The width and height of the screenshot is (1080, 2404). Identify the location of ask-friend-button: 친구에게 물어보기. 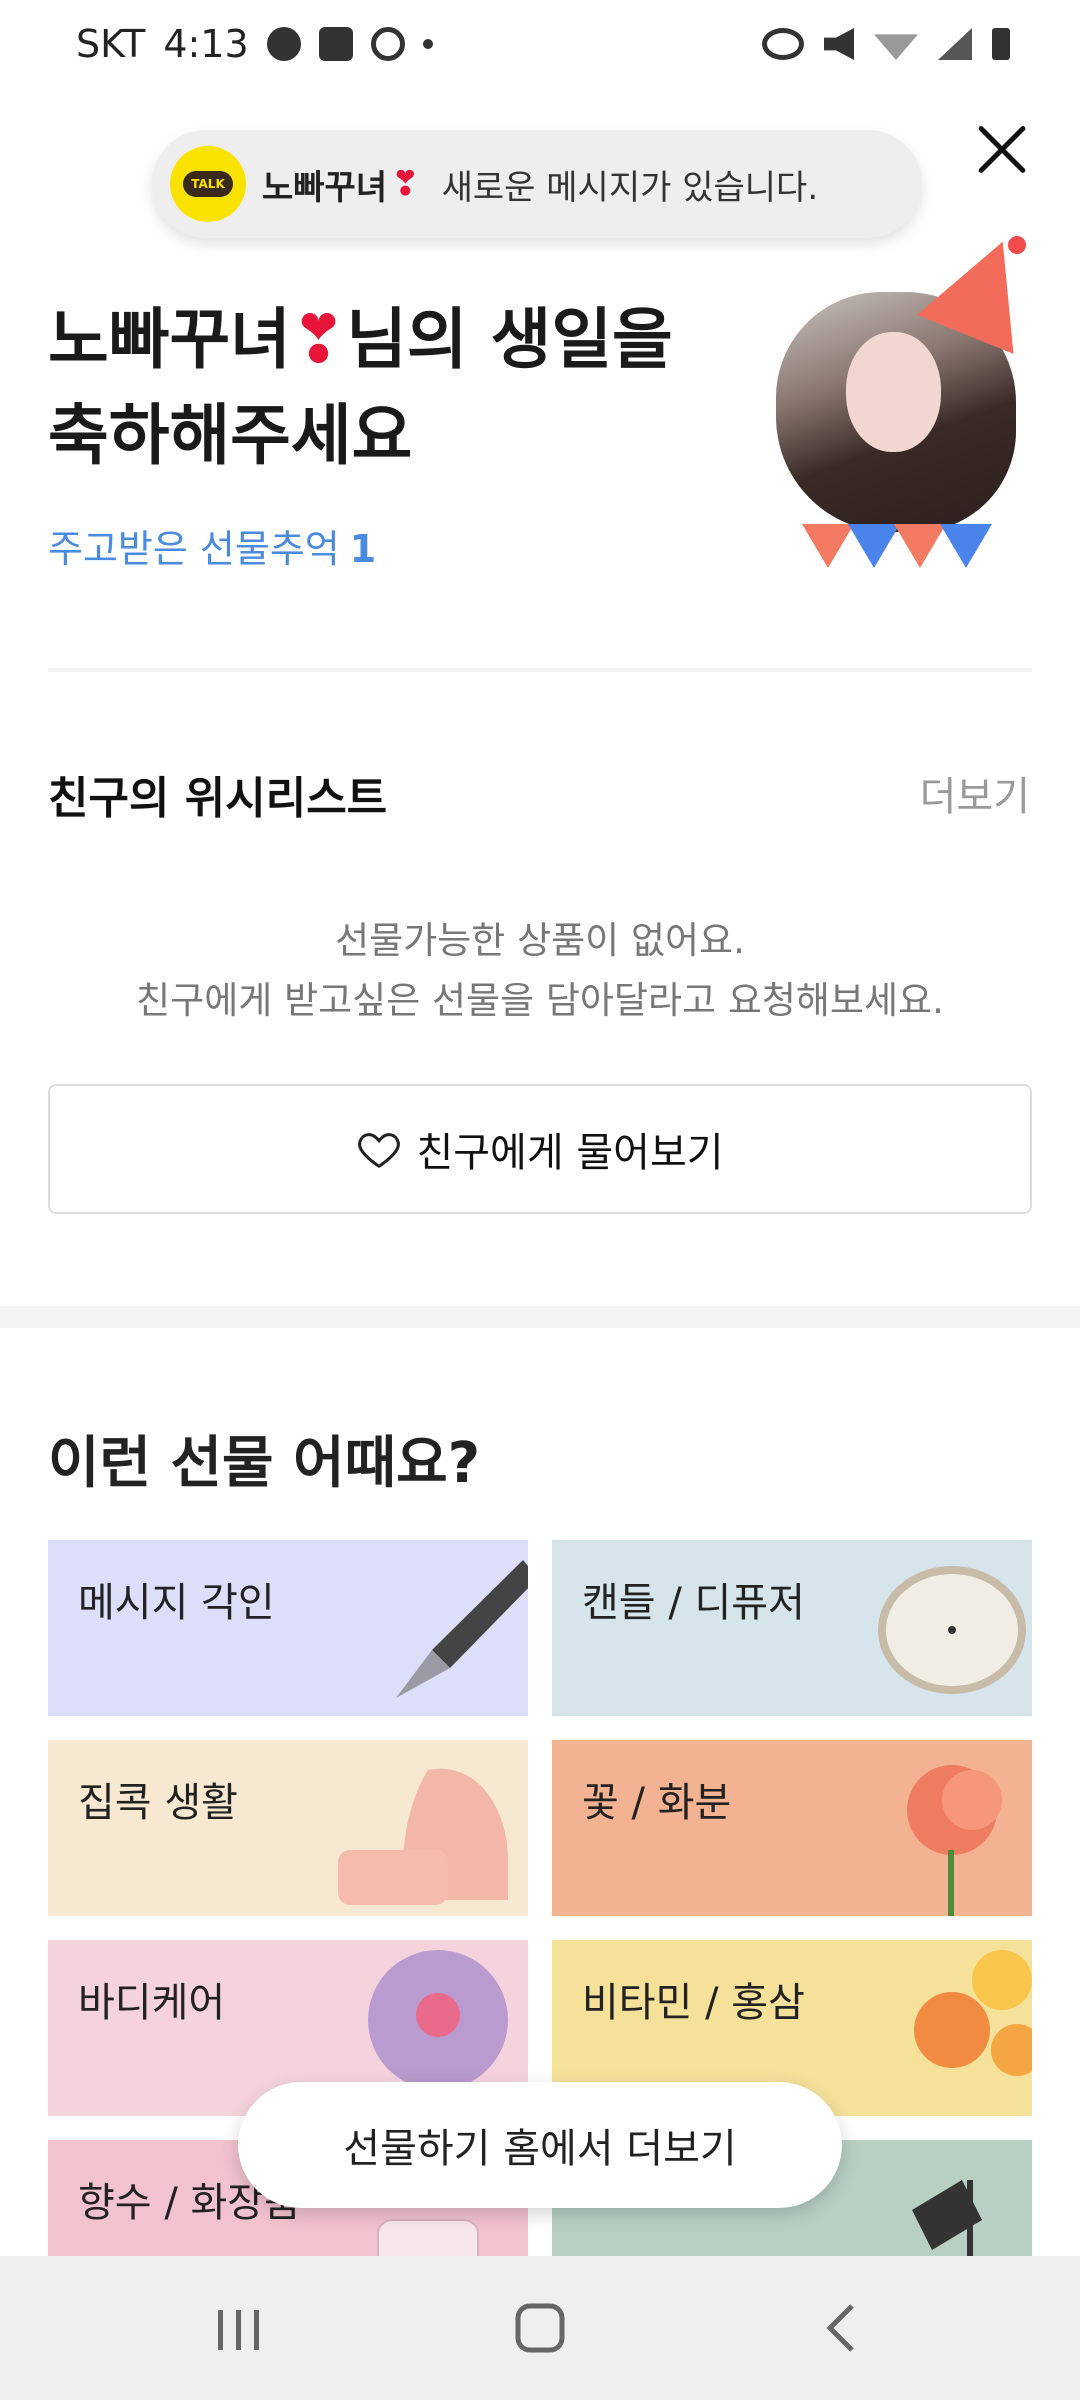
(540, 1149).